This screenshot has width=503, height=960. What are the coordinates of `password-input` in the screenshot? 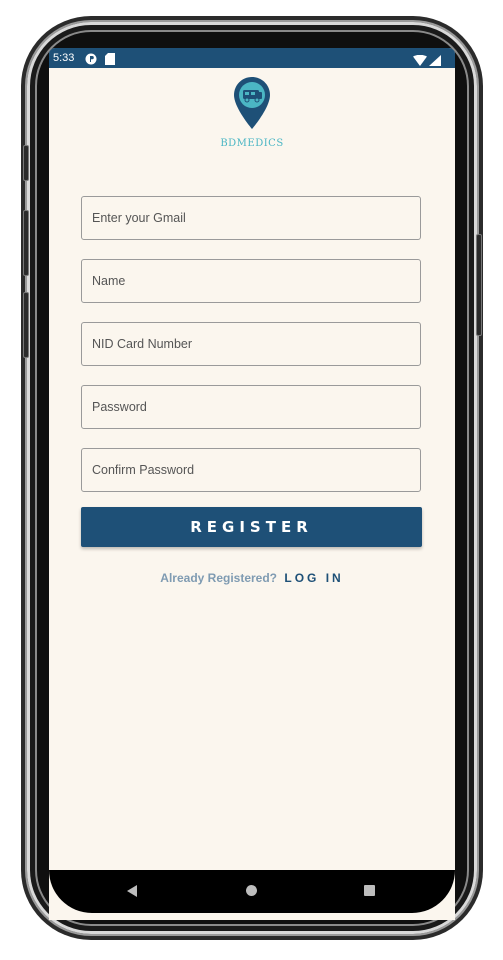 It's located at (251, 407).